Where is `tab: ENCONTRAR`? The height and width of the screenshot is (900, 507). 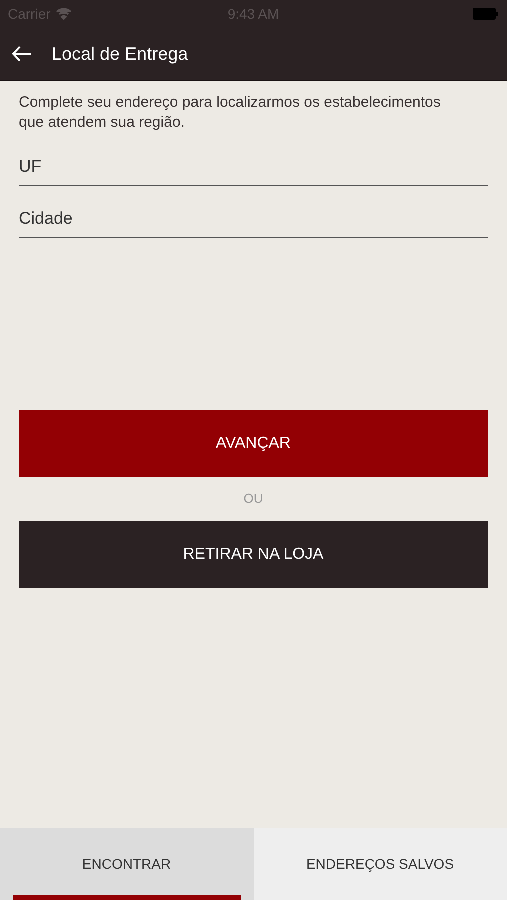
tab: ENCONTRAR is located at coordinates (127, 864).